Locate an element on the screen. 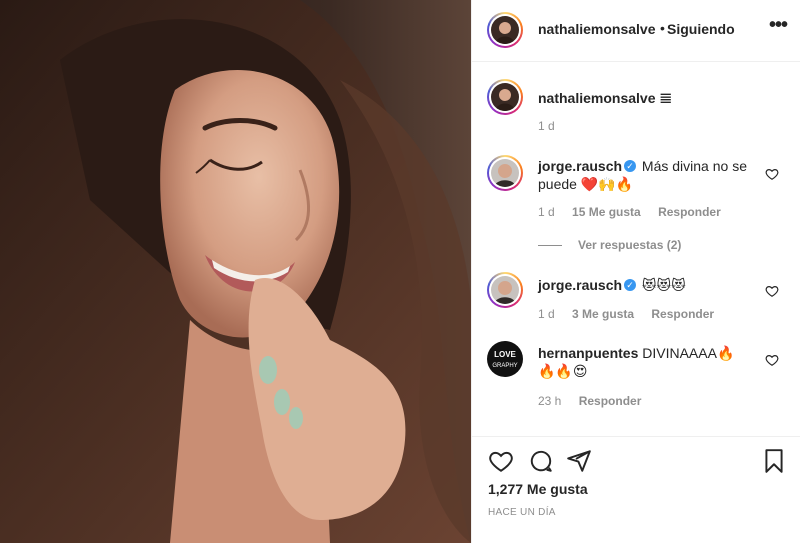 The width and height of the screenshot is (800, 543). view-replies-label: Ver respuestas (2) is located at coordinates (630, 245).